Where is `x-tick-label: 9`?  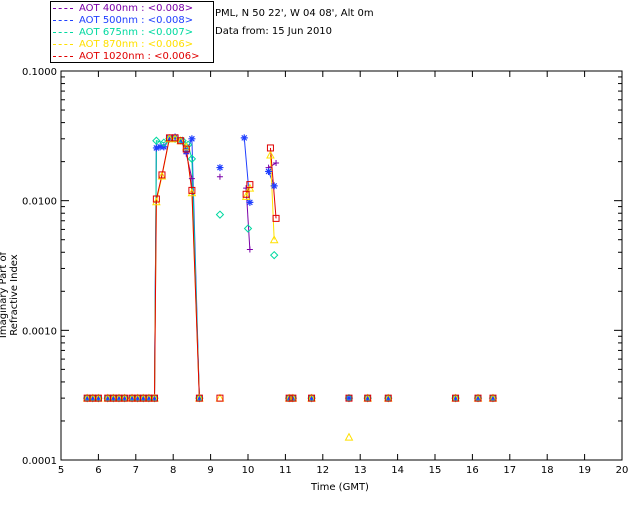
x-tick-label: 9 is located at coordinates (210, 470).